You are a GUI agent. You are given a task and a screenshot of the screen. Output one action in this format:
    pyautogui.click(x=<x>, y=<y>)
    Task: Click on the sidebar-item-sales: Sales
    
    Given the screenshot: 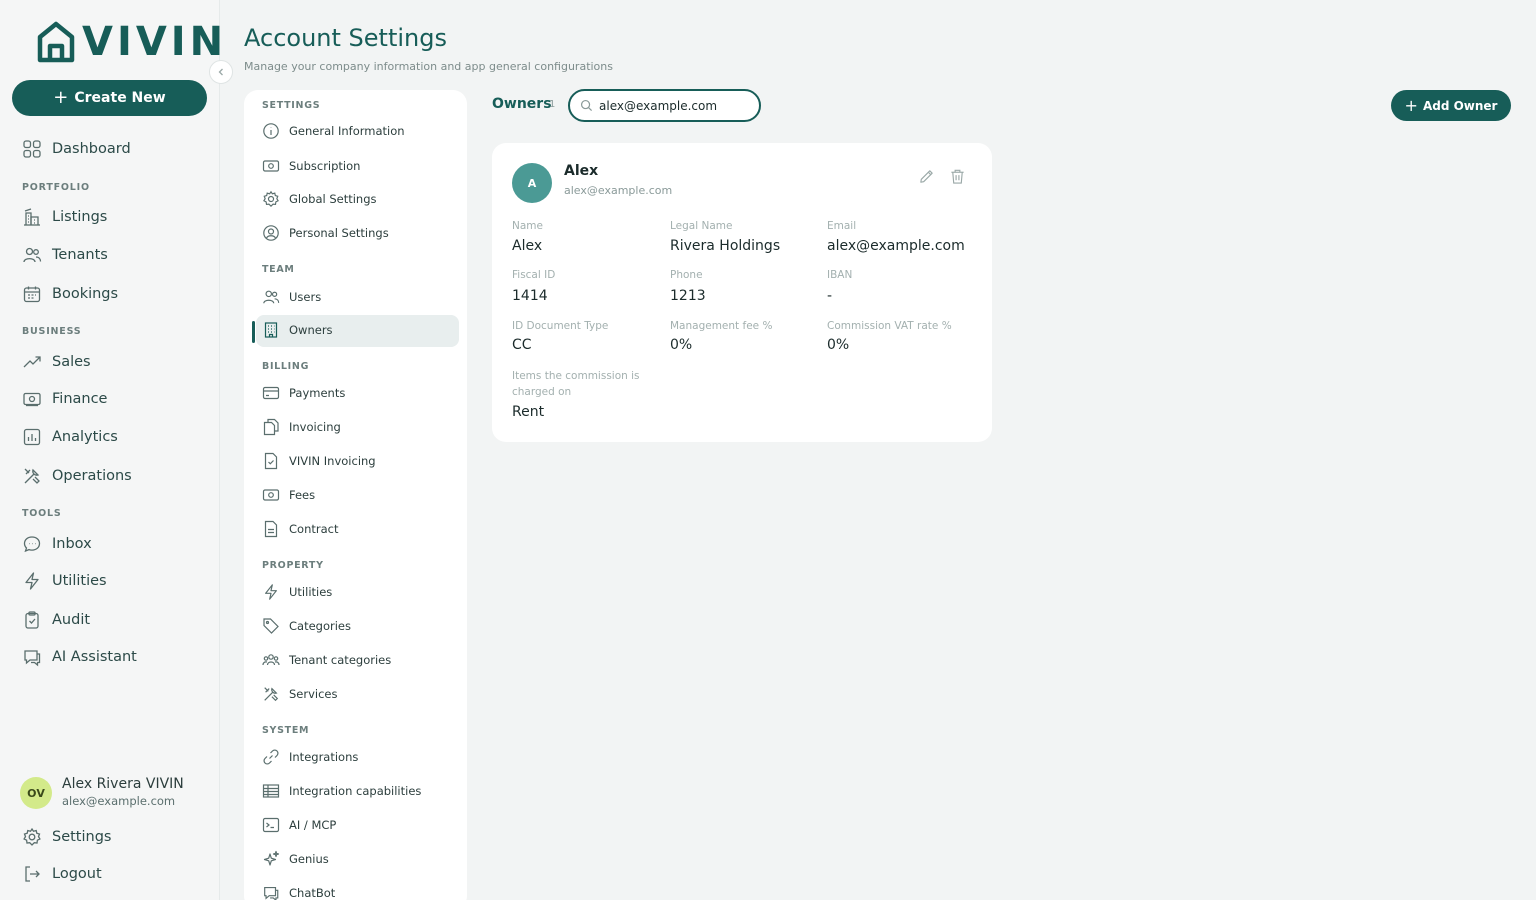 What is the action you would take?
    pyautogui.click(x=56, y=362)
    